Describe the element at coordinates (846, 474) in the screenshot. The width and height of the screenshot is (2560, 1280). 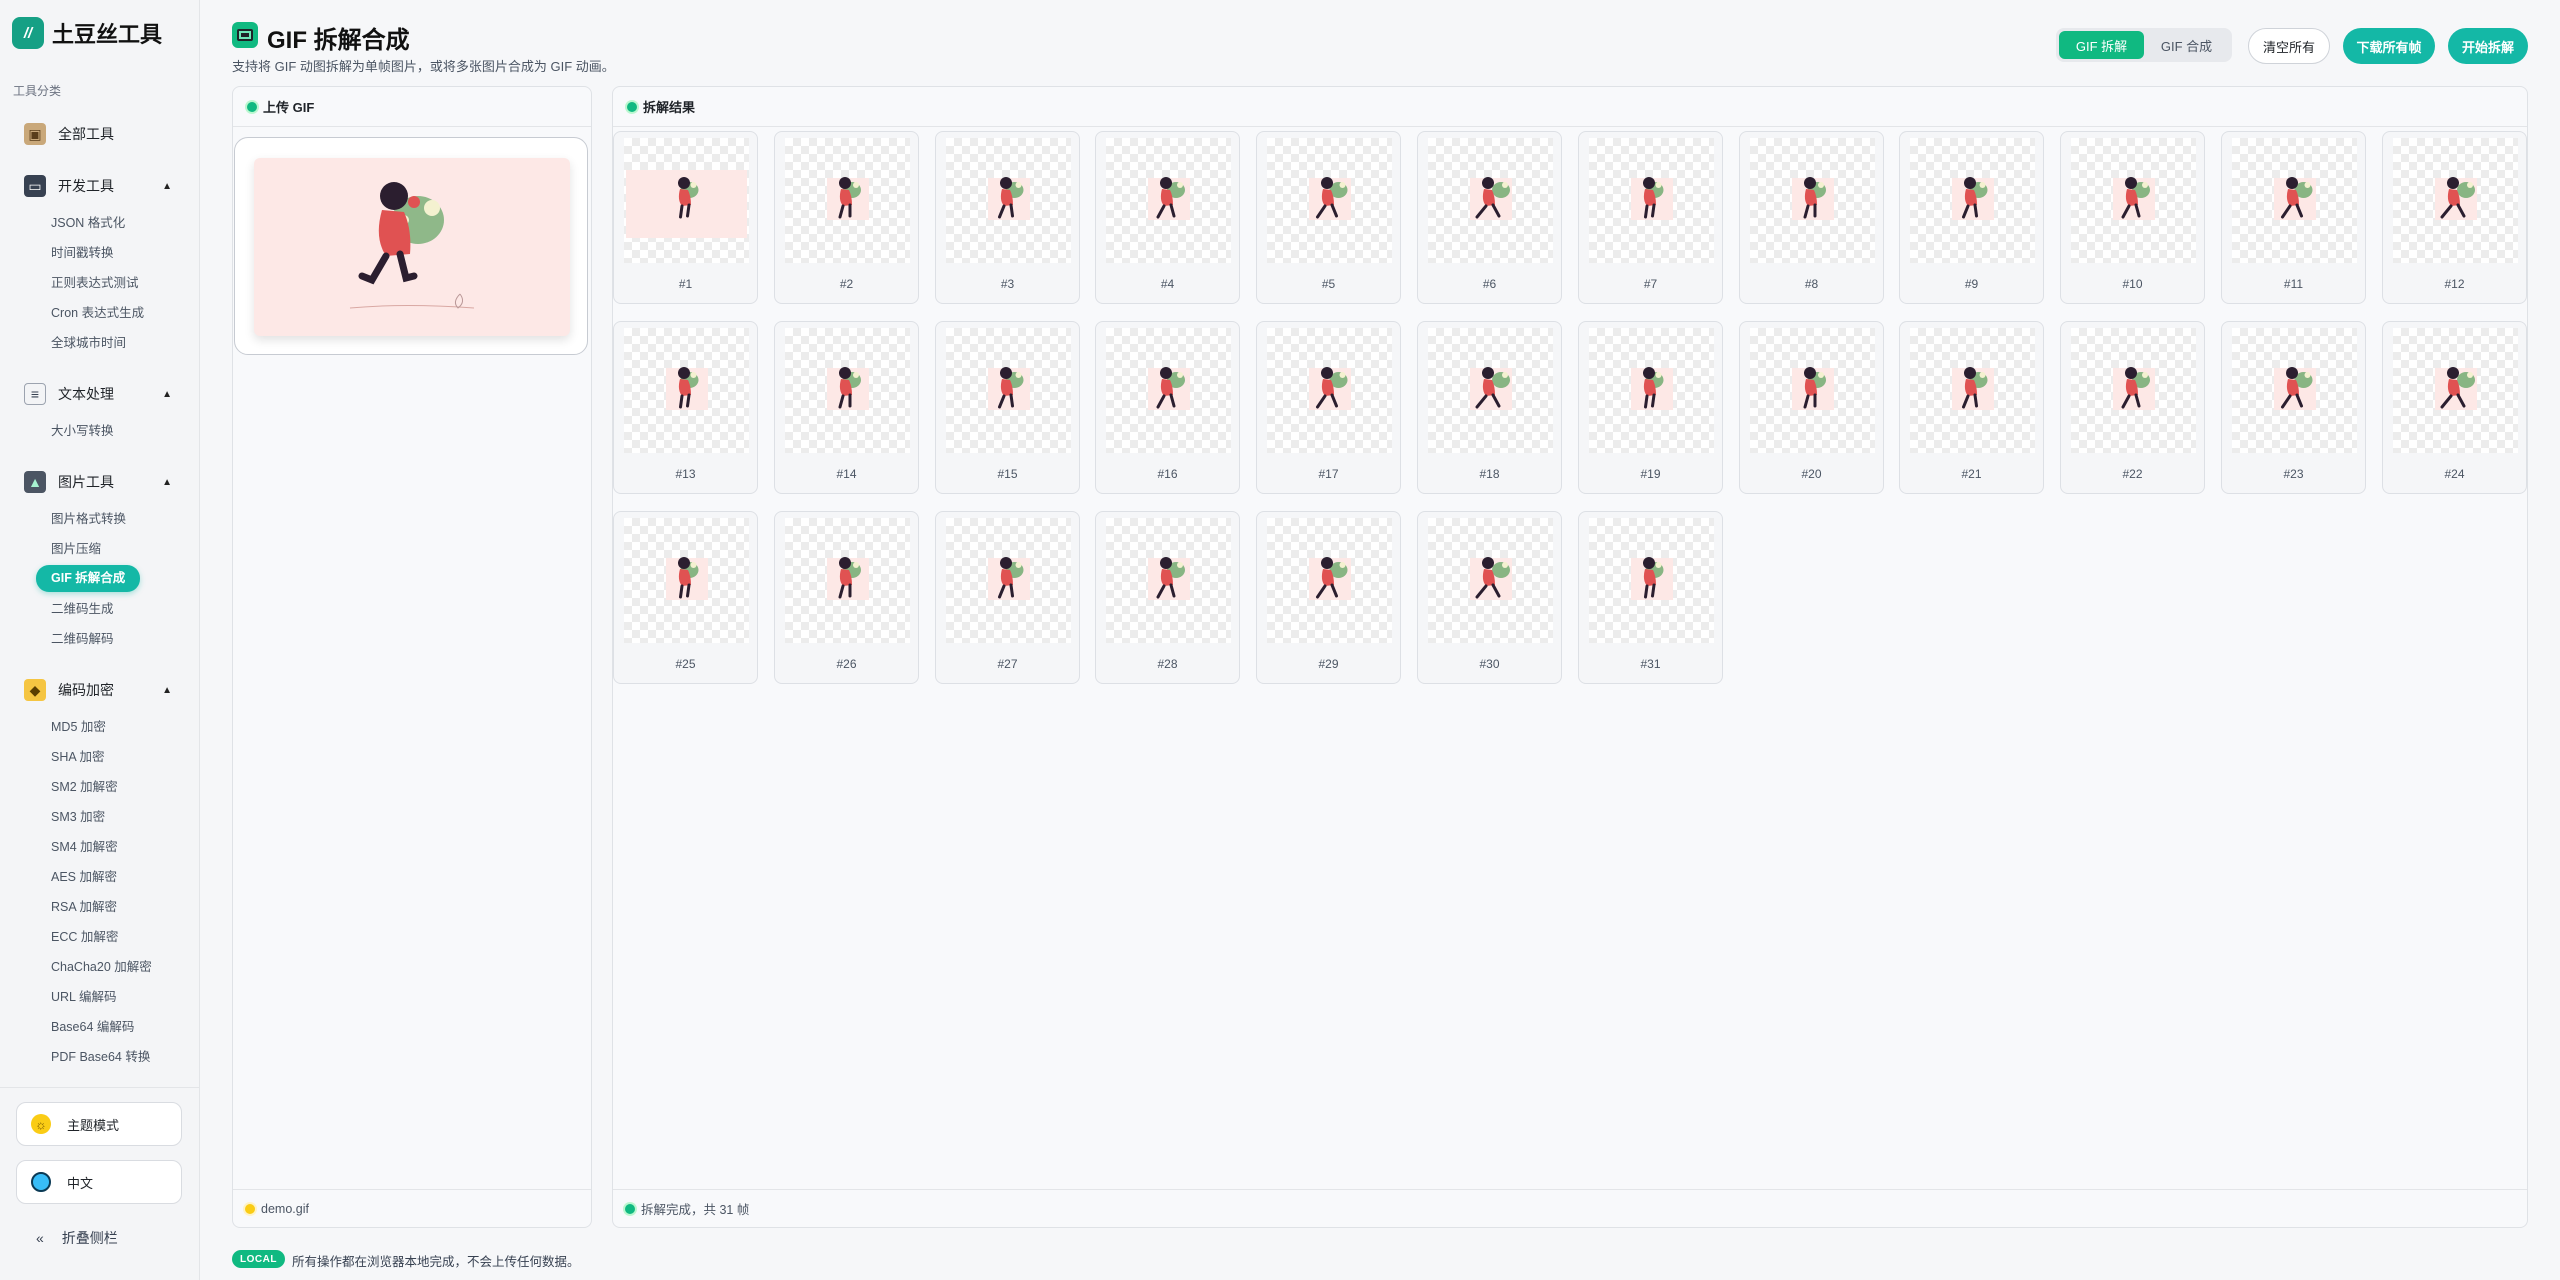
I see `frame-label: #14` at that location.